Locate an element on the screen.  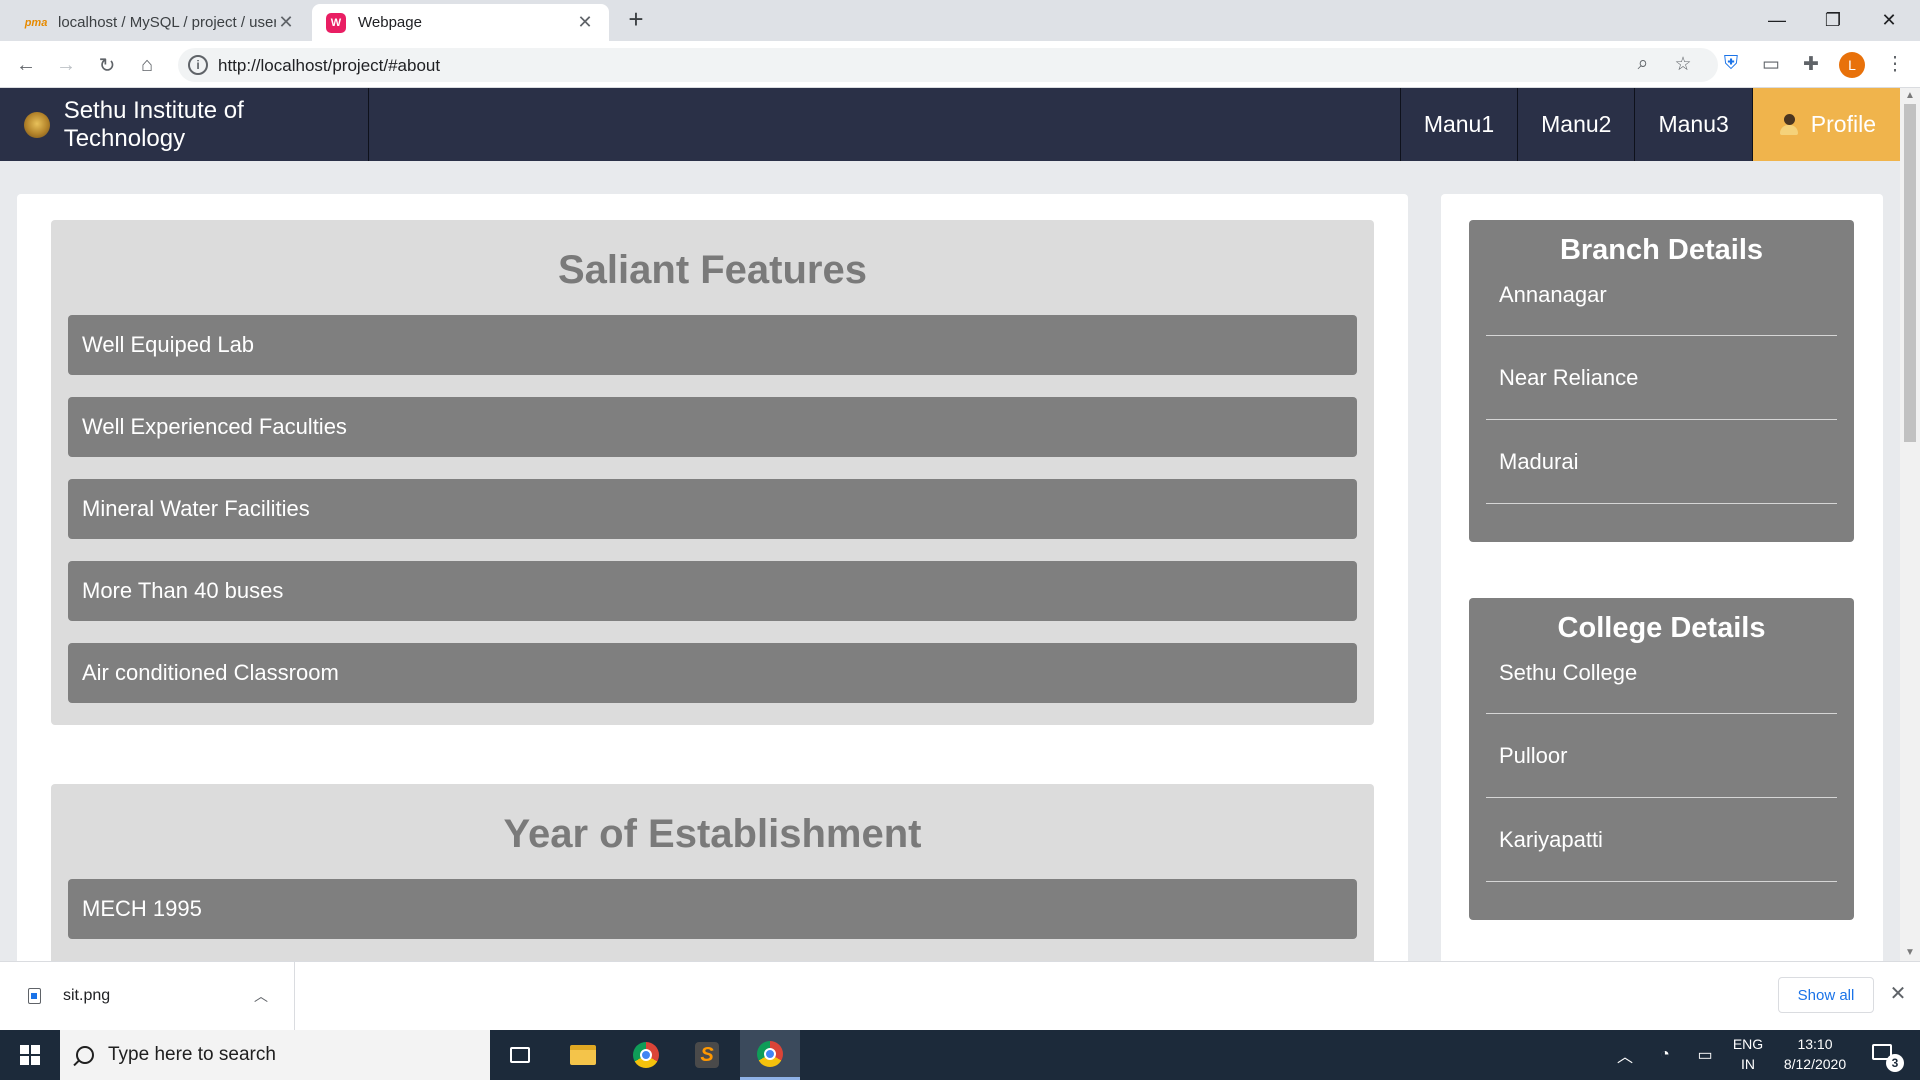
task-view-button is located at coordinates (520, 1055).